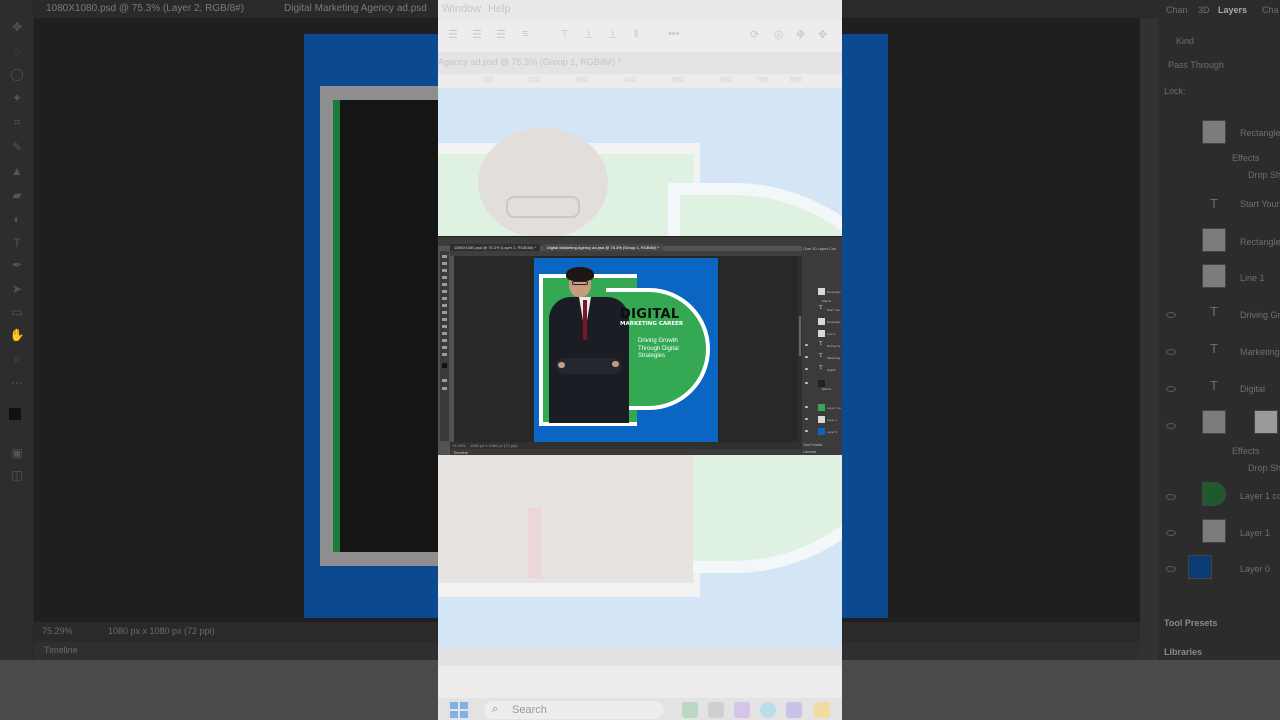  Describe the element at coordinates (1260, 352) in the screenshot. I see `background-layer-name: Marketing` at that location.